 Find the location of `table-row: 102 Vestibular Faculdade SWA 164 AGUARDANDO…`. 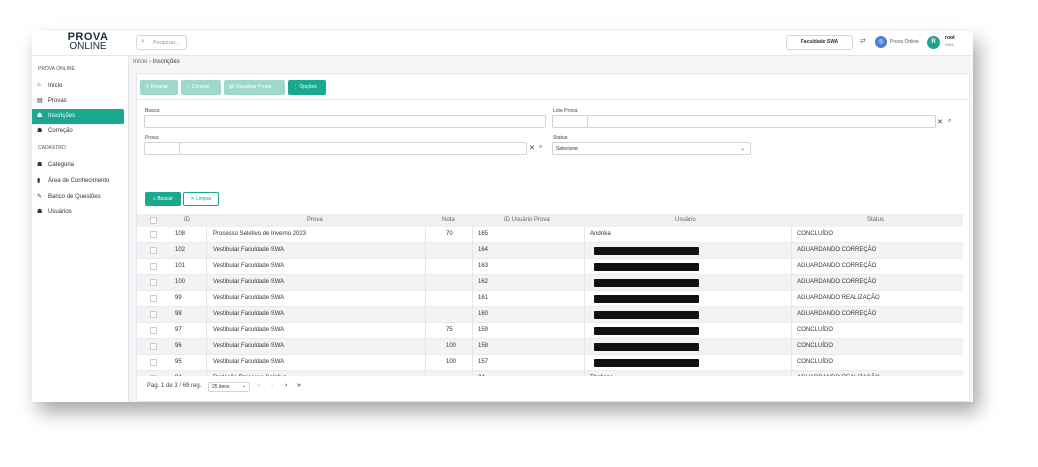

table-row: 102 Vestibular Faculdade SWA 164 AGUARDANDO… is located at coordinates (550, 251).